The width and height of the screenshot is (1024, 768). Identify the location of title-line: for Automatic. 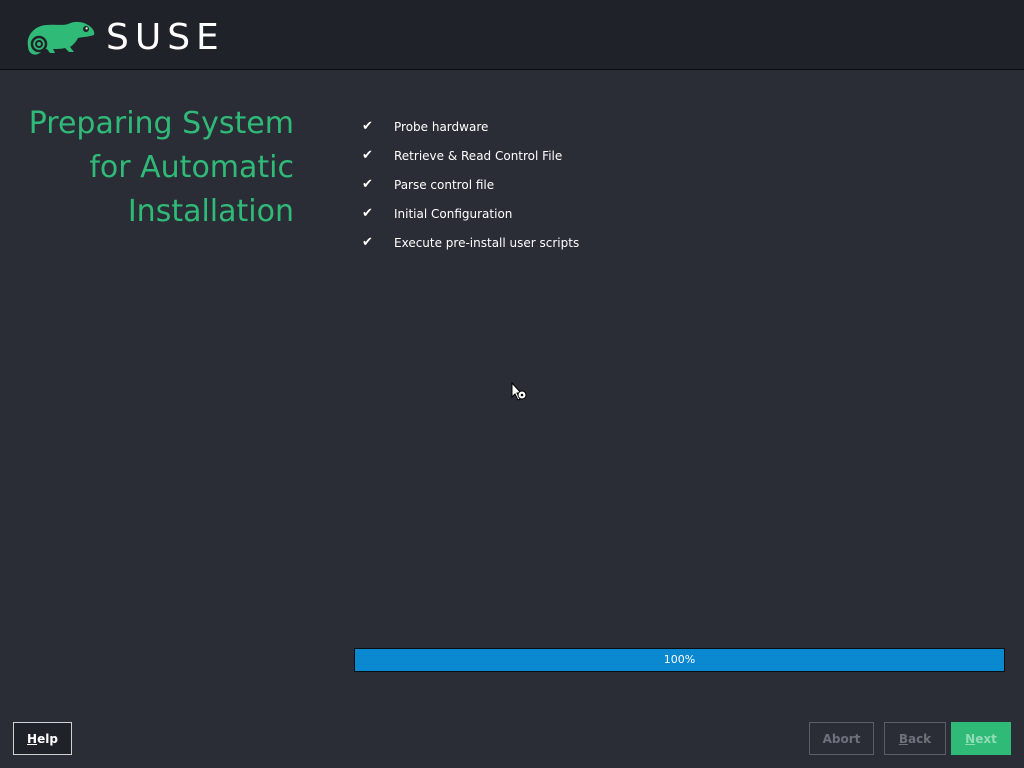
(191, 167).